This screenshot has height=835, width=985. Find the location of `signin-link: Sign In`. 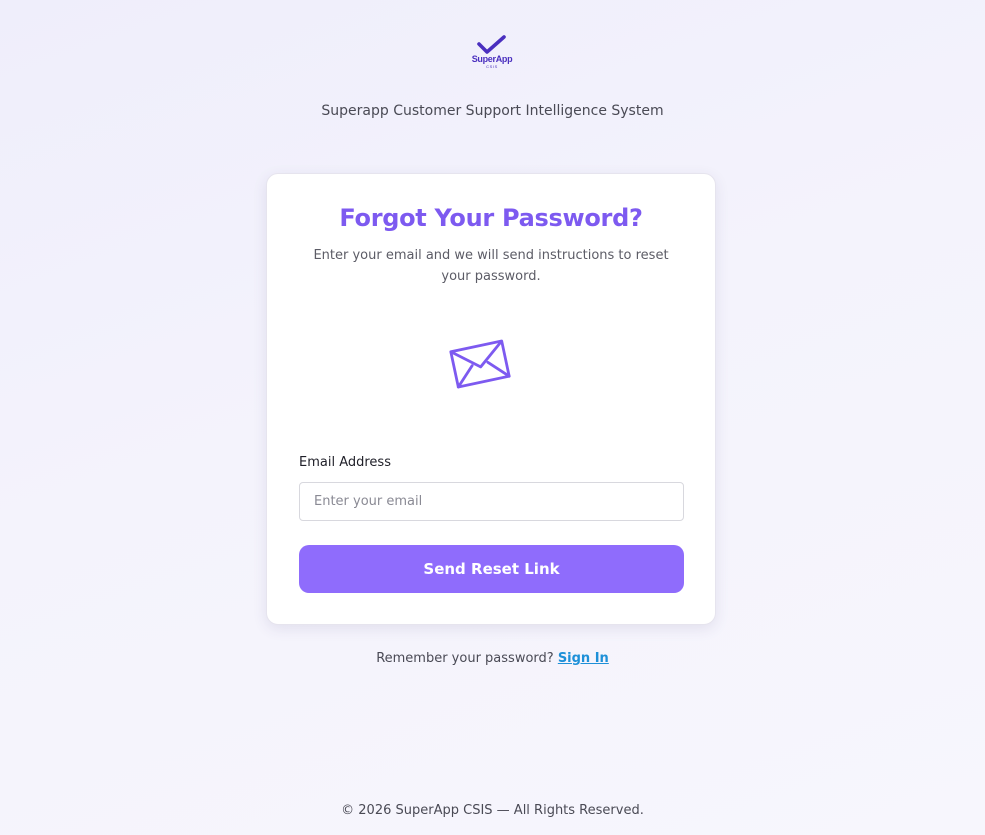

signin-link: Sign In is located at coordinates (583, 658).